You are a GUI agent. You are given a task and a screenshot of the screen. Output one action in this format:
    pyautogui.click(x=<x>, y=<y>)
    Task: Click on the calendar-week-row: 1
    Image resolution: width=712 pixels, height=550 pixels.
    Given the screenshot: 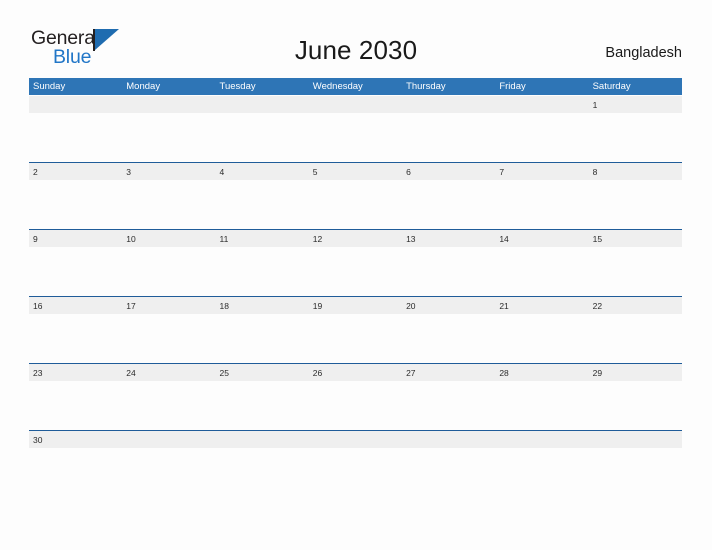 What is the action you would take?
    pyautogui.click(x=355, y=128)
    